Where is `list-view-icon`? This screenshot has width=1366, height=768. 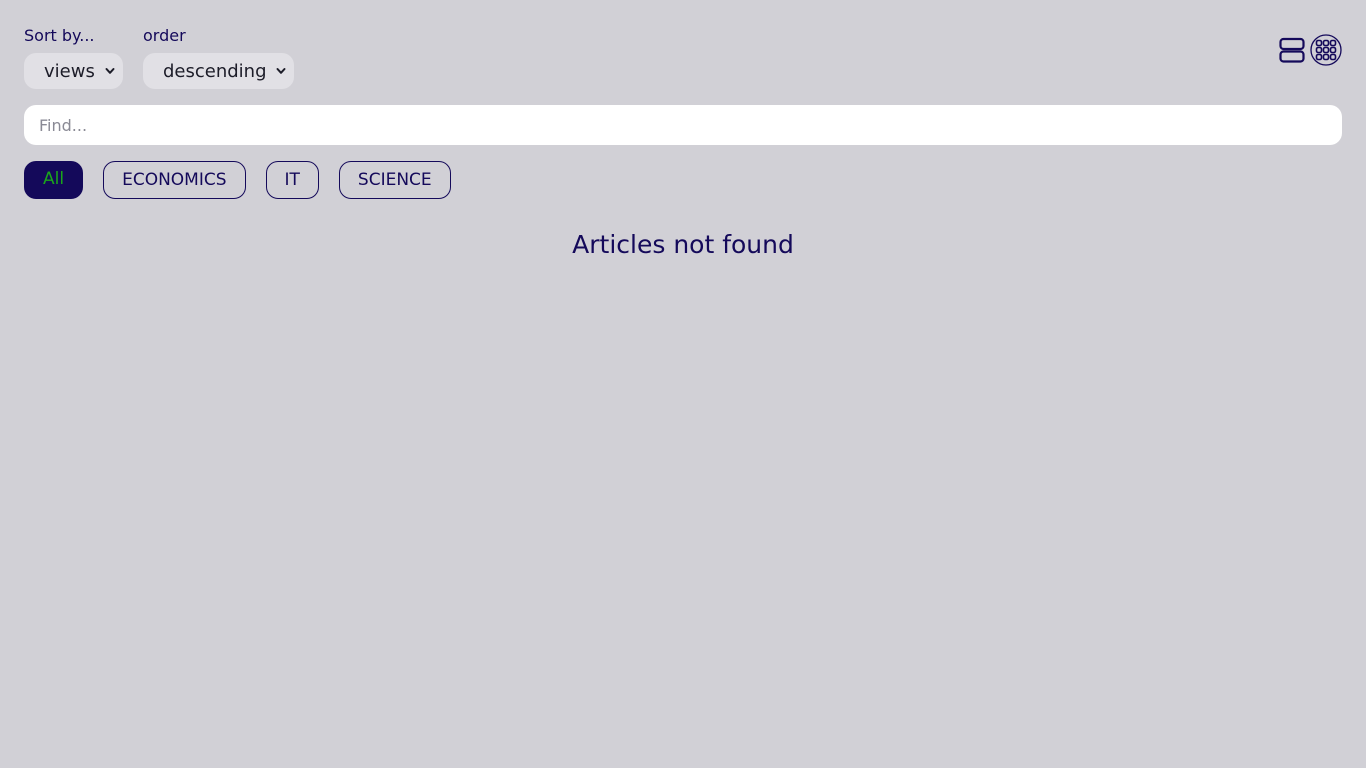 list-view-icon is located at coordinates (1292, 52).